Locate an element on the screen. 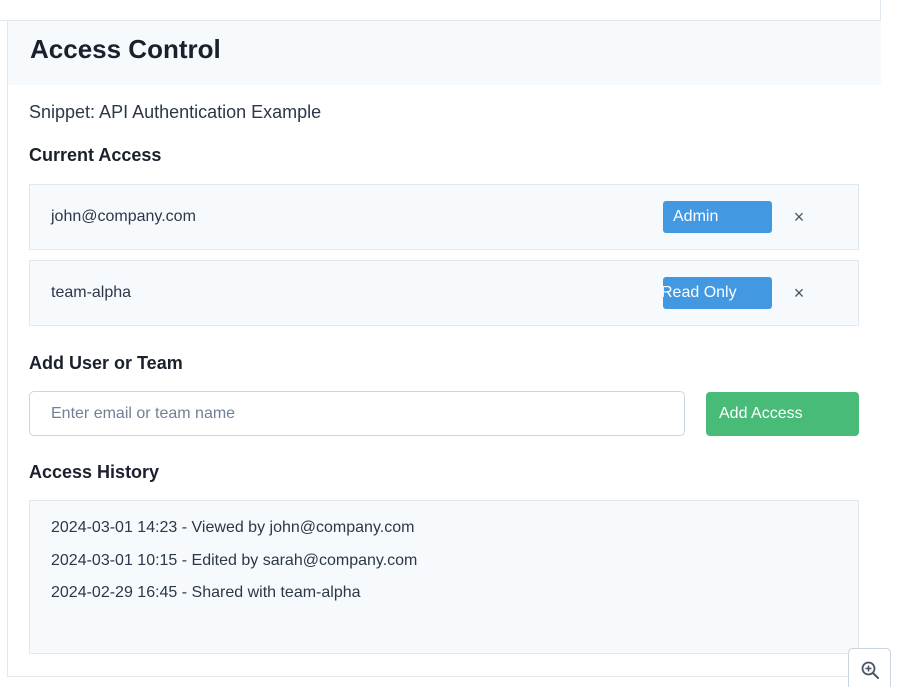 The width and height of the screenshot is (903, 687). access-row: team-alpha Read Only × is located at coordinates (444, 293).